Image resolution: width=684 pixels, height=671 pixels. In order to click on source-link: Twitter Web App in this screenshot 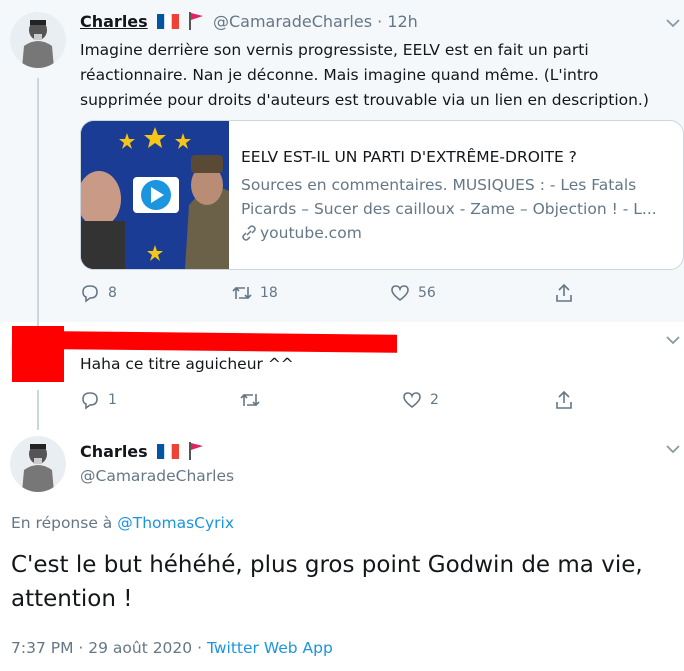, I will do `click(270, 648)`.